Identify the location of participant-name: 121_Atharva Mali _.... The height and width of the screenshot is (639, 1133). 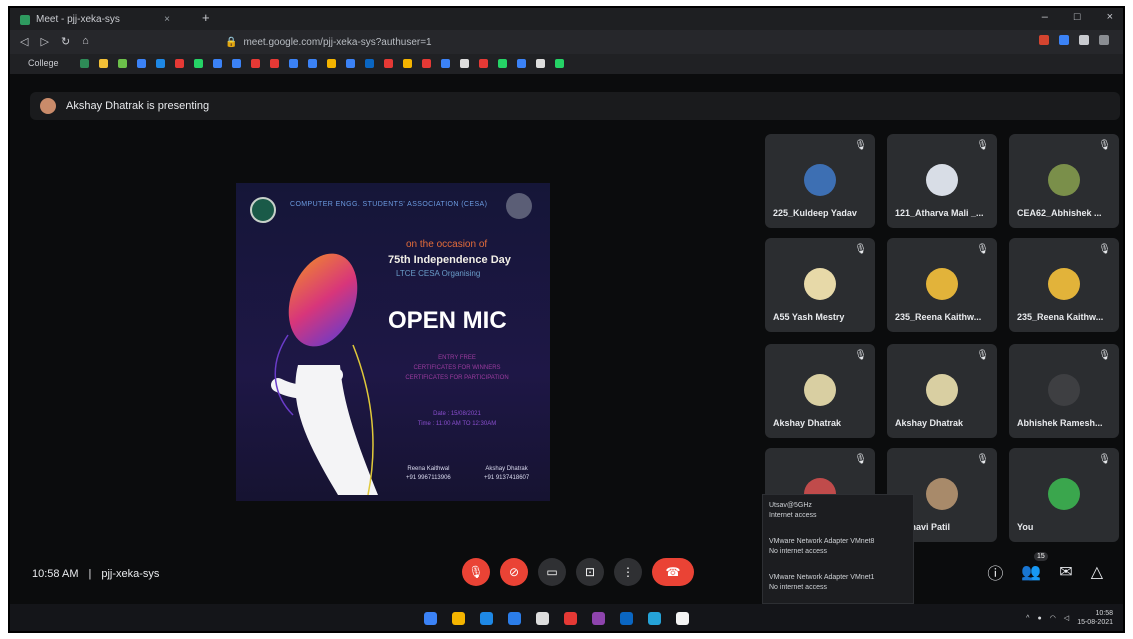
(939, 213).